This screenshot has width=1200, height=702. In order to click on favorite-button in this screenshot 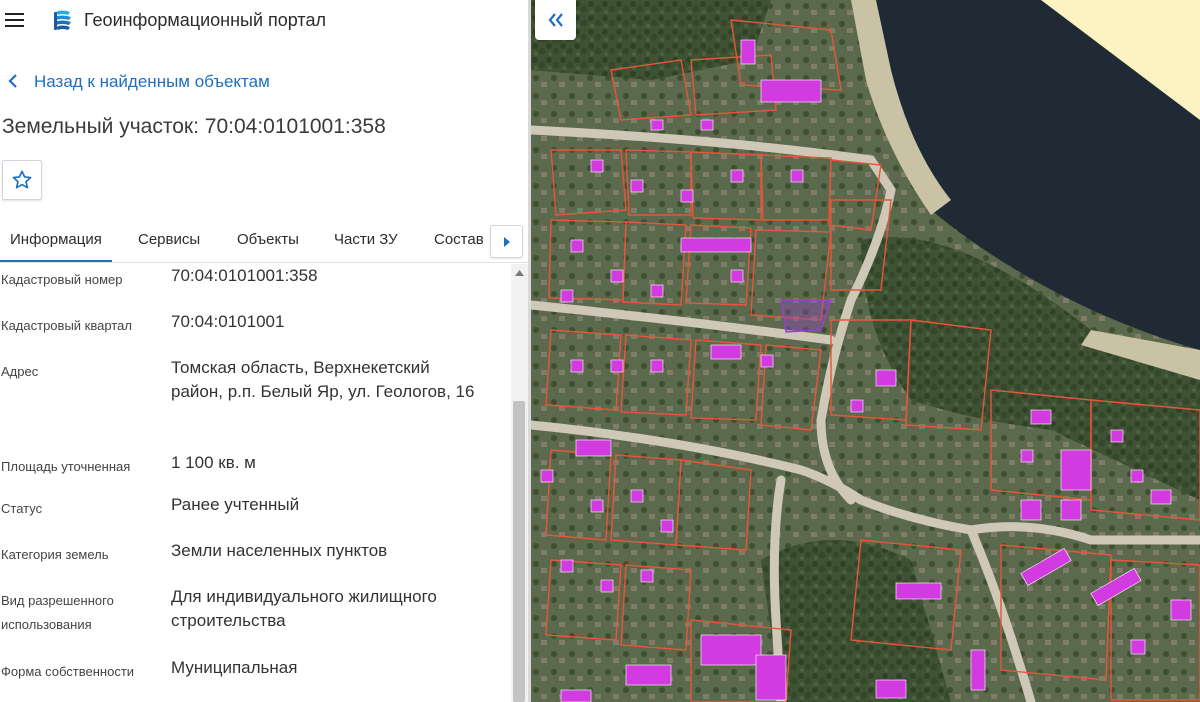, I will do `click(22, 180)`.